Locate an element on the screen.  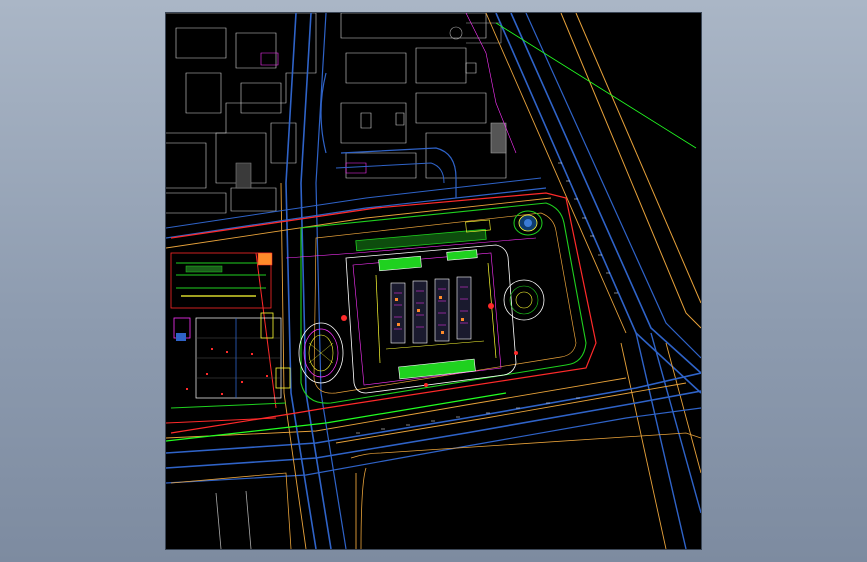
existing-buildings is located at coordinates (336, 113).